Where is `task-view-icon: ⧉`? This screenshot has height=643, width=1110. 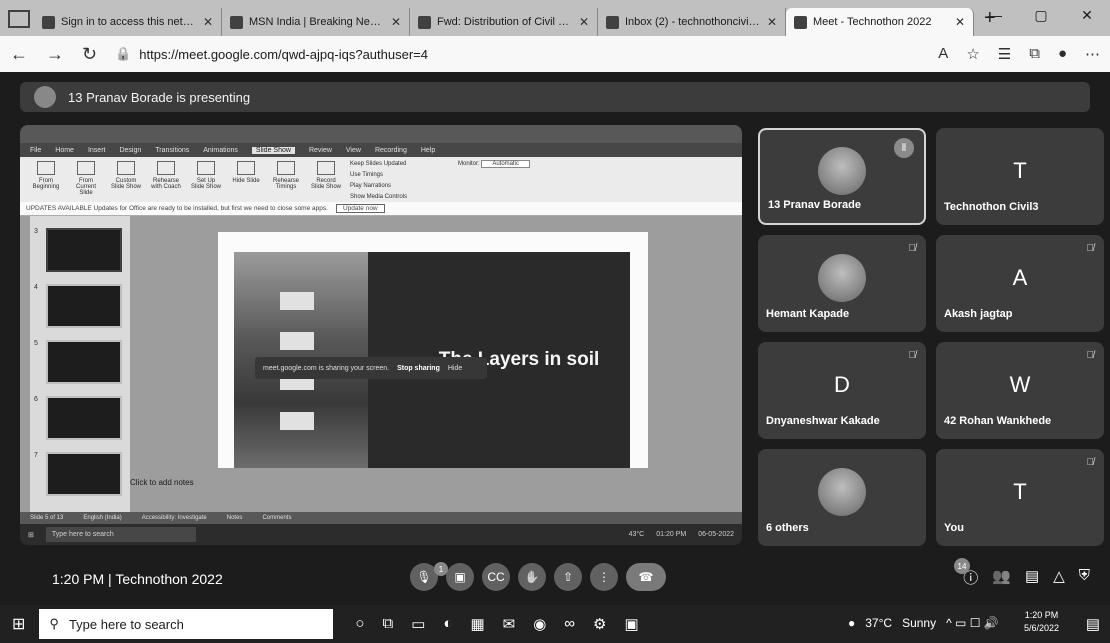 task-view-icon: ⧉ is located at coordinates (387, 624).